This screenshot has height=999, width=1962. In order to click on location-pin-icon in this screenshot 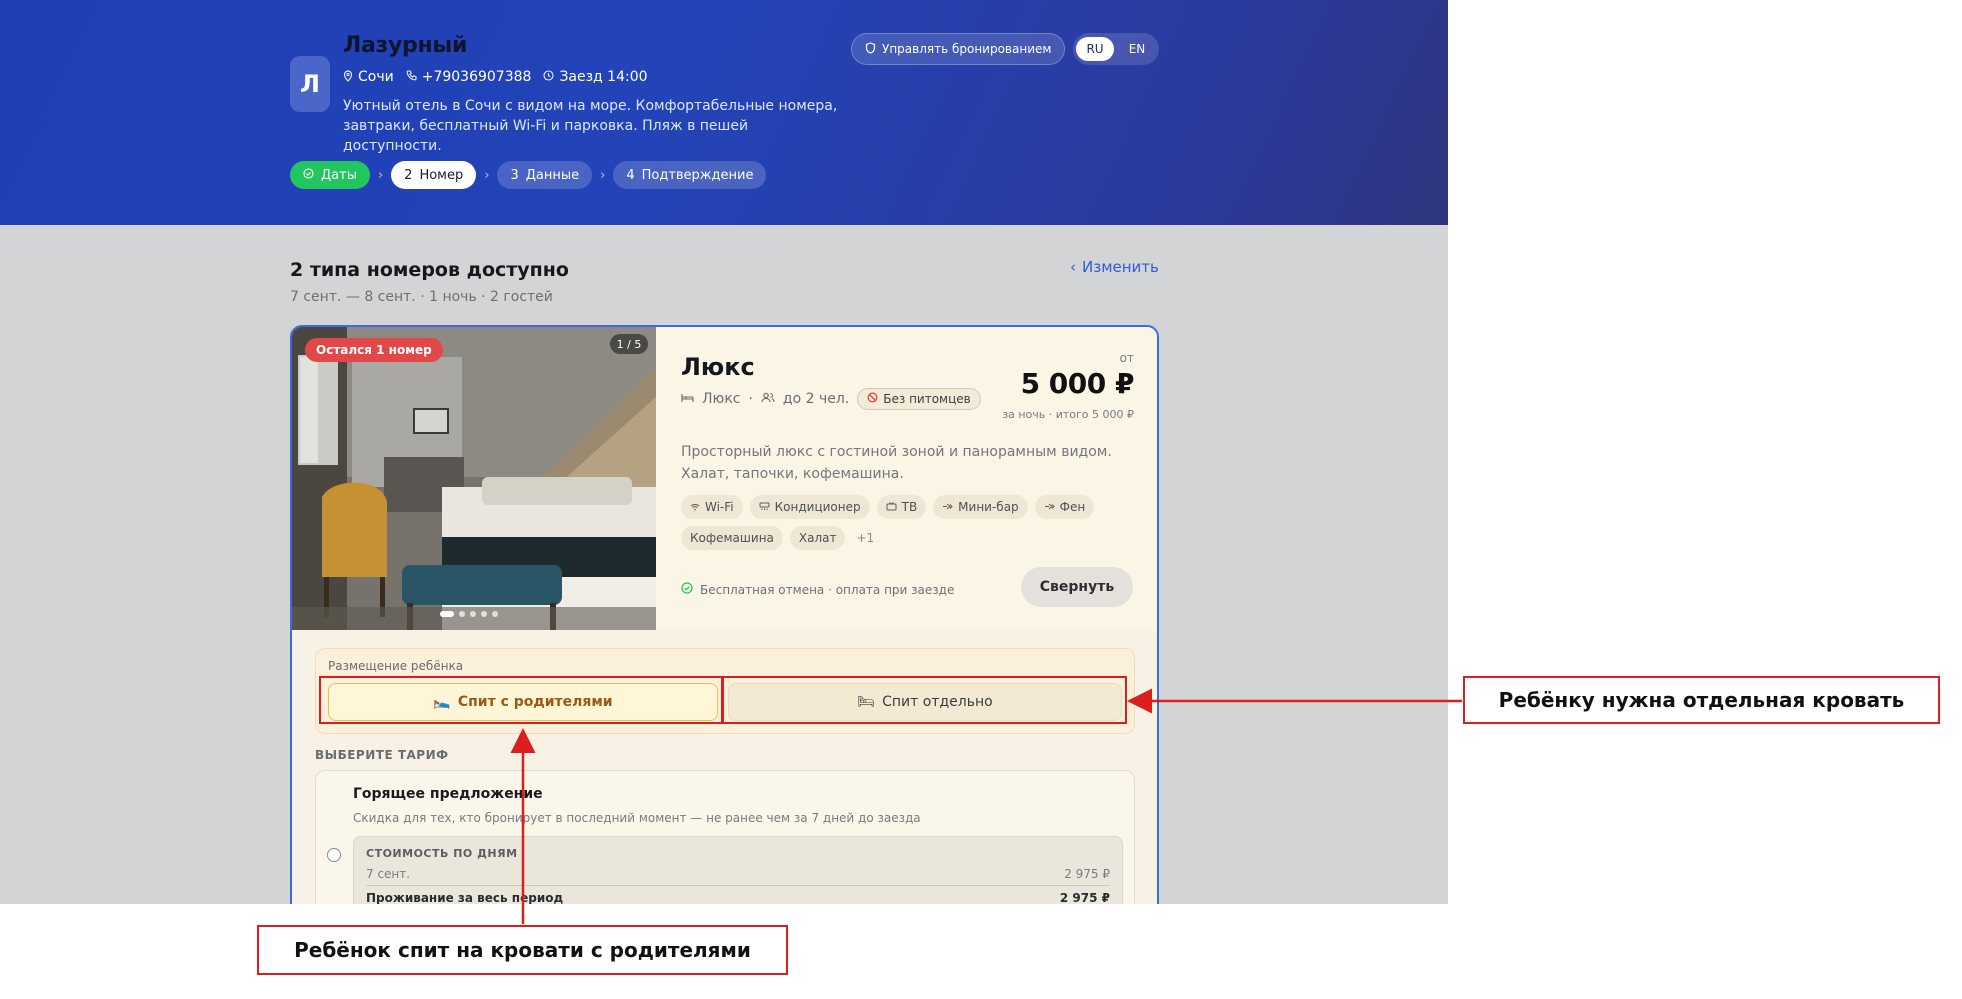, I will do `click(348, 77)`.